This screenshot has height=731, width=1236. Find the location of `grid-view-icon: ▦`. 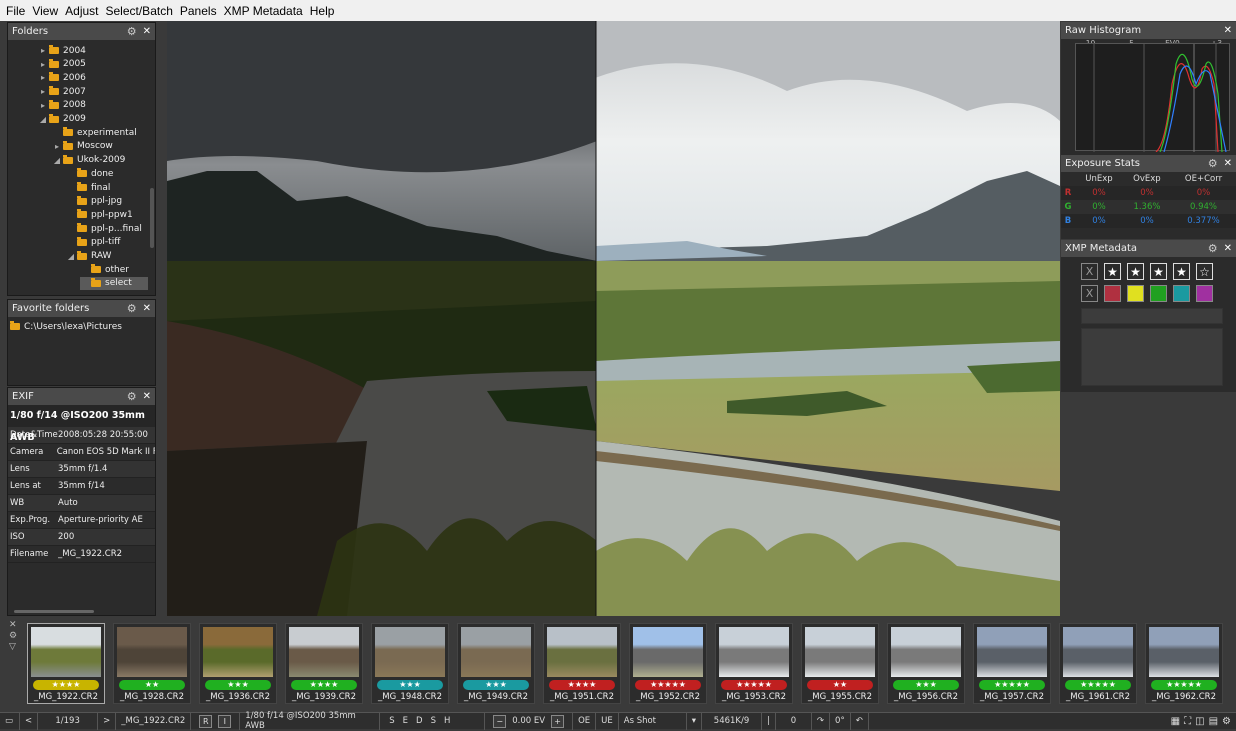

grid-view-icon: ▦ is located at coordinates (1175, 721).